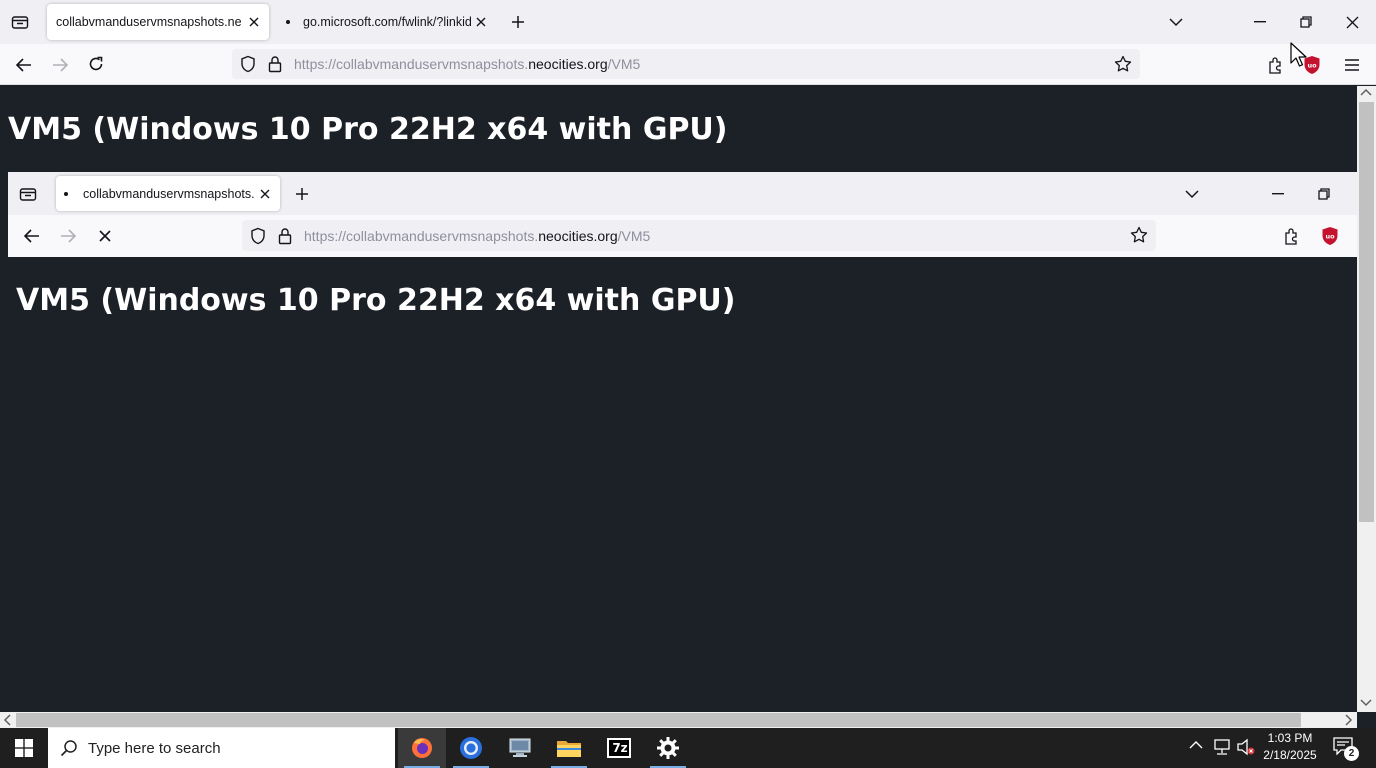 The image size is (1376, 768). I want to click on search-icon, so click(69, 748).